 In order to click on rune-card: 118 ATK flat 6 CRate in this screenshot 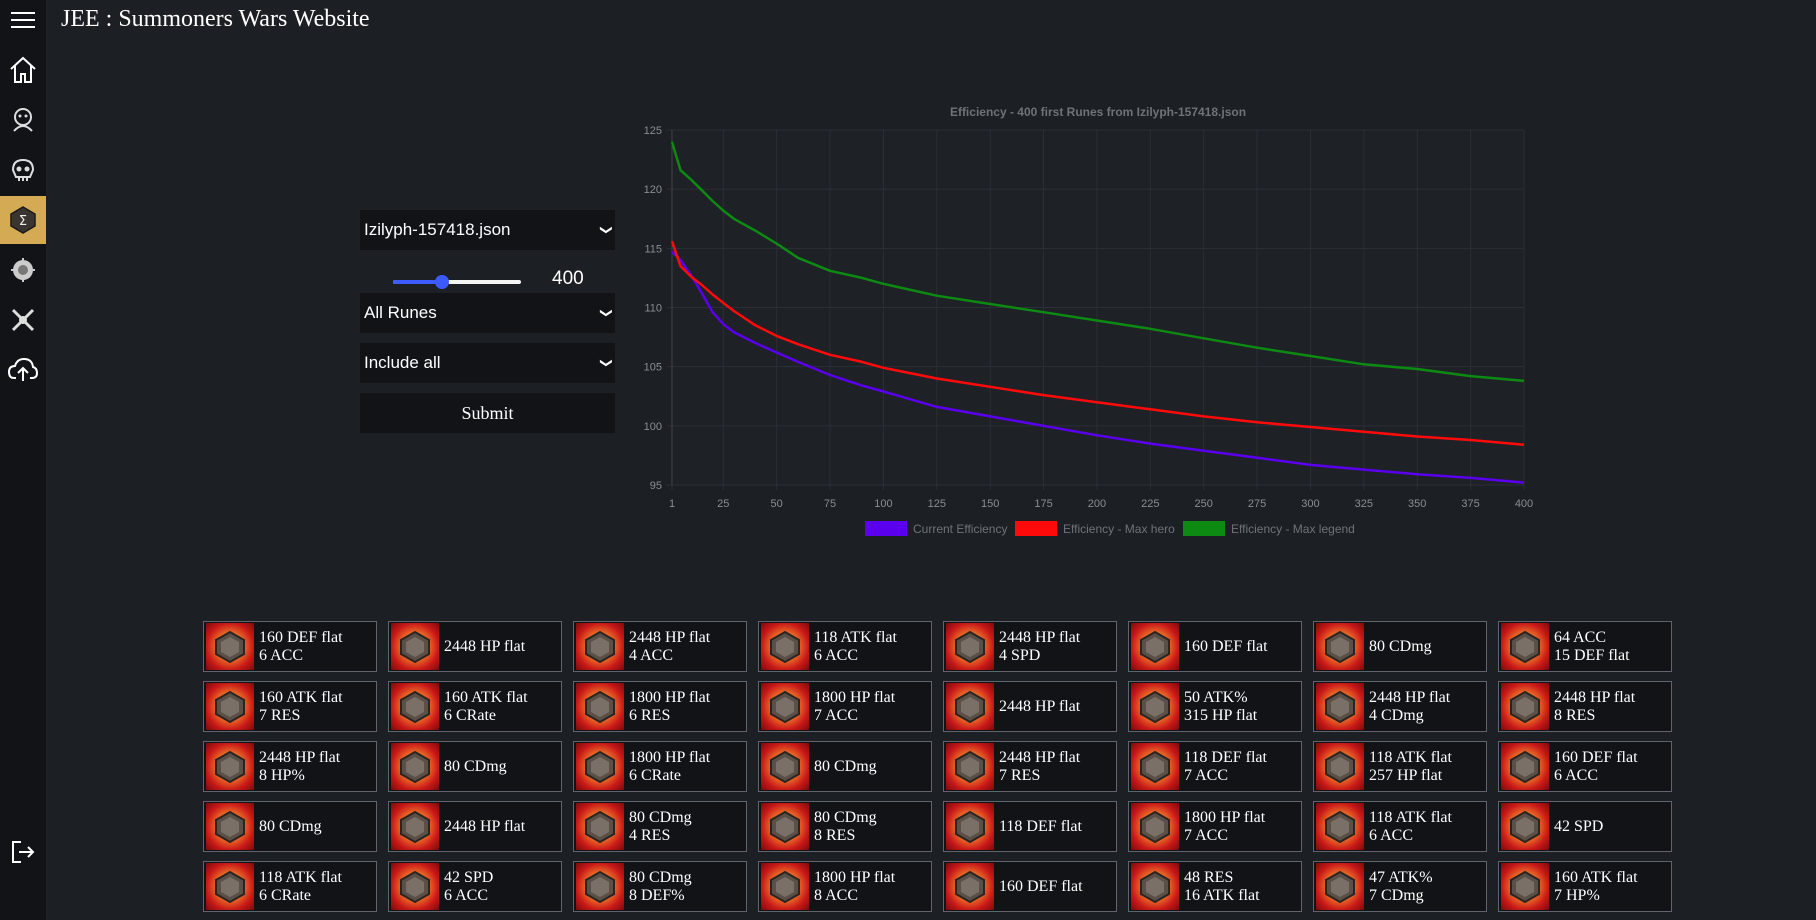, I will do `click(290, 886)`.